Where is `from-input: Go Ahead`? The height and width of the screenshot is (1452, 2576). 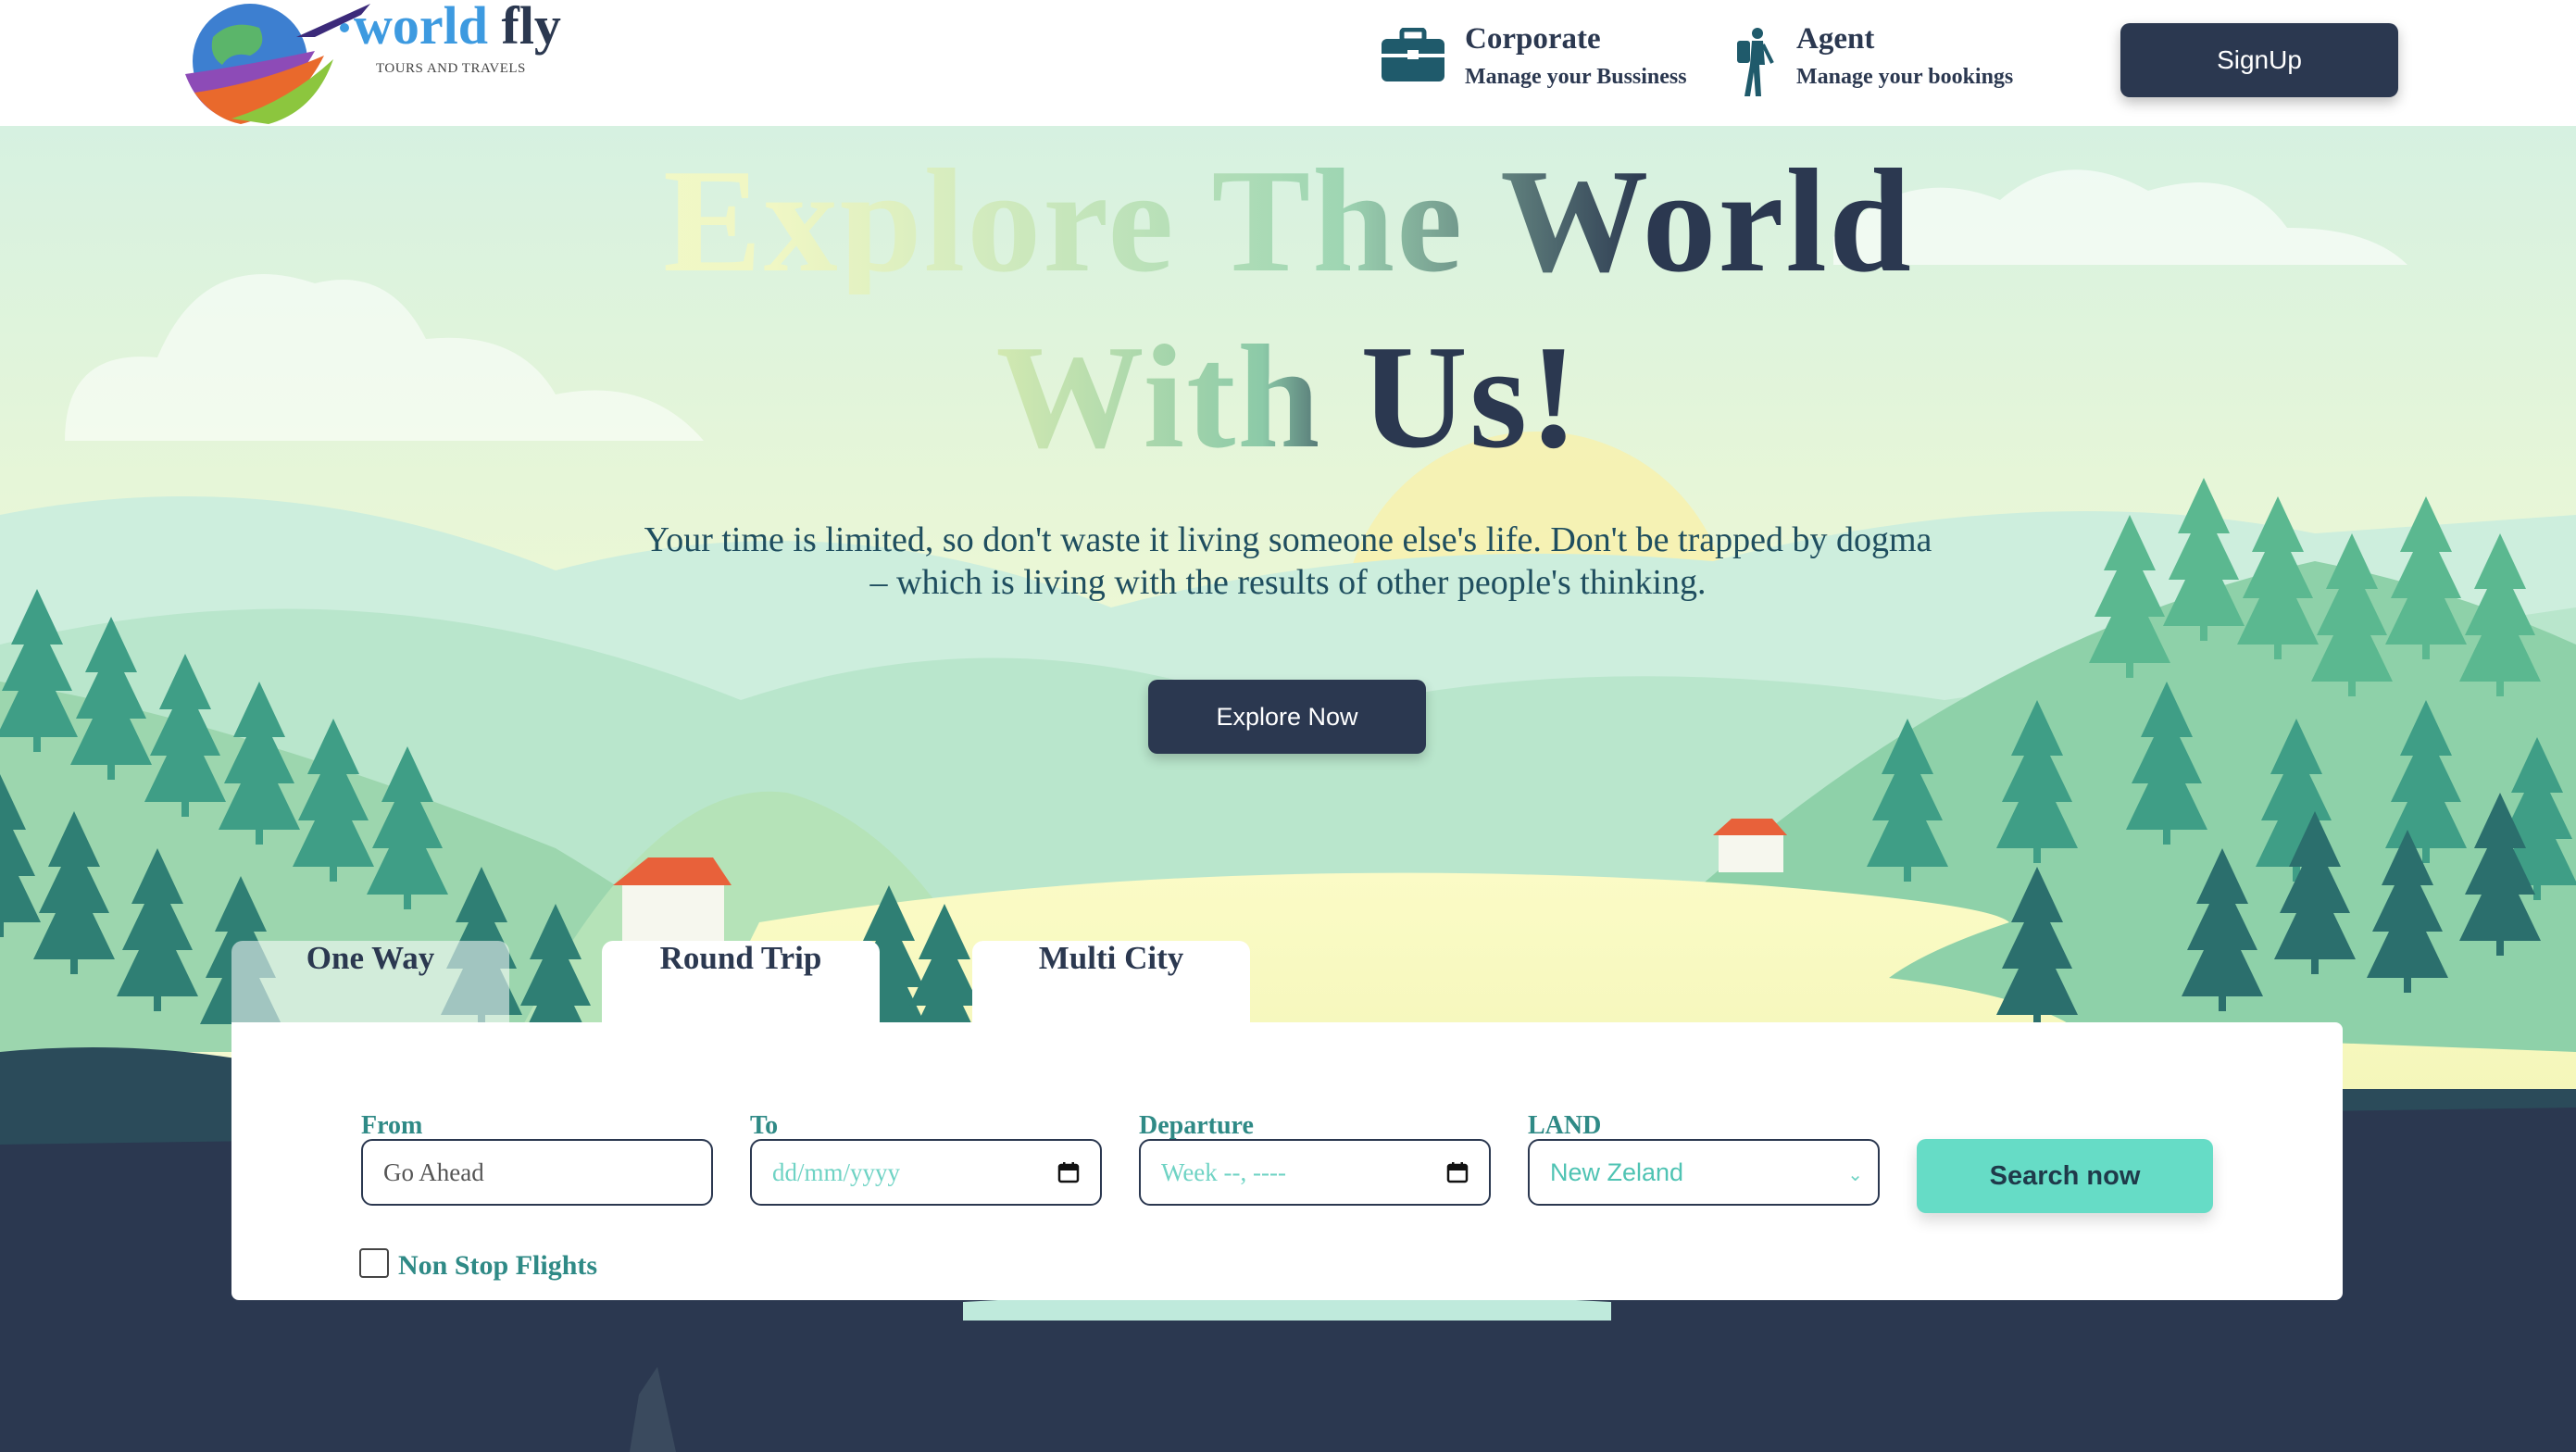 from-input: Go Ahead is located at coordinates (537, 1172).